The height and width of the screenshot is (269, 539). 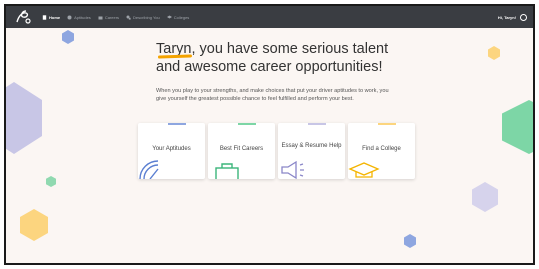 What do you see at coordinates (68, 37) in the screenshot?
I see `decorative-hexagon-blue-small` at bounding box center [68, 37].